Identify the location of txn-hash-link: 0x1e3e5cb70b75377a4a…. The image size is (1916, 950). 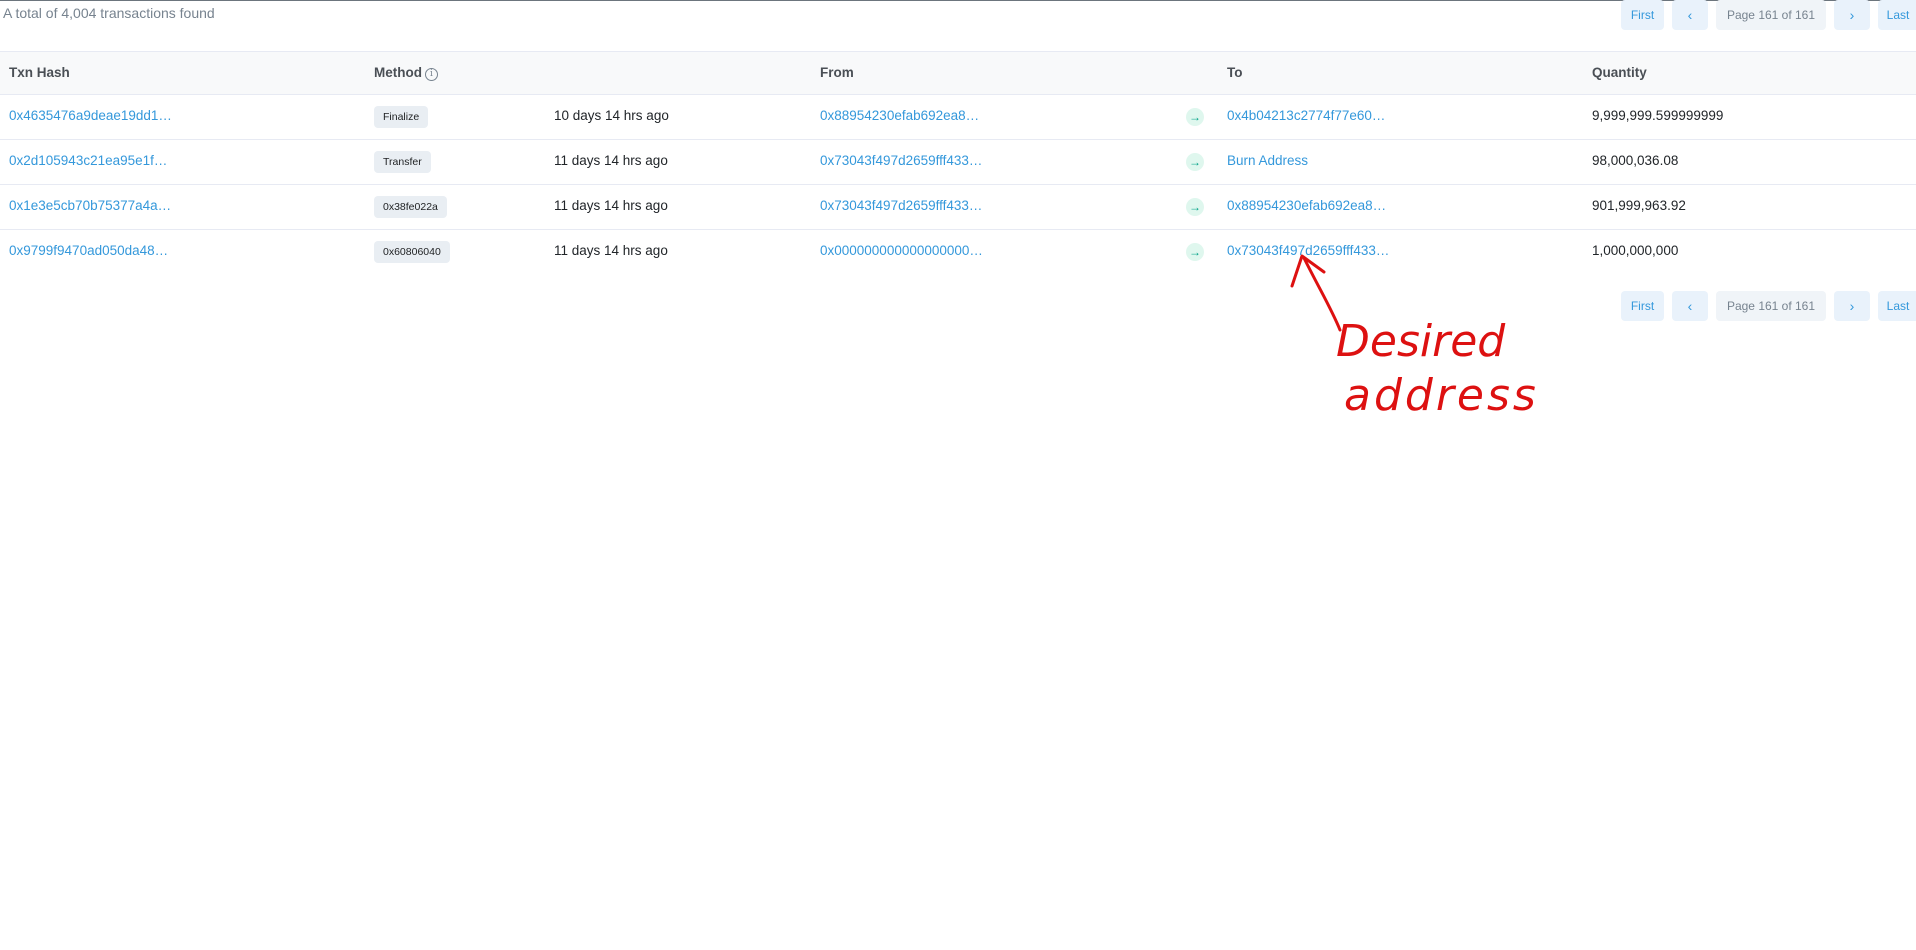
(90, 205).